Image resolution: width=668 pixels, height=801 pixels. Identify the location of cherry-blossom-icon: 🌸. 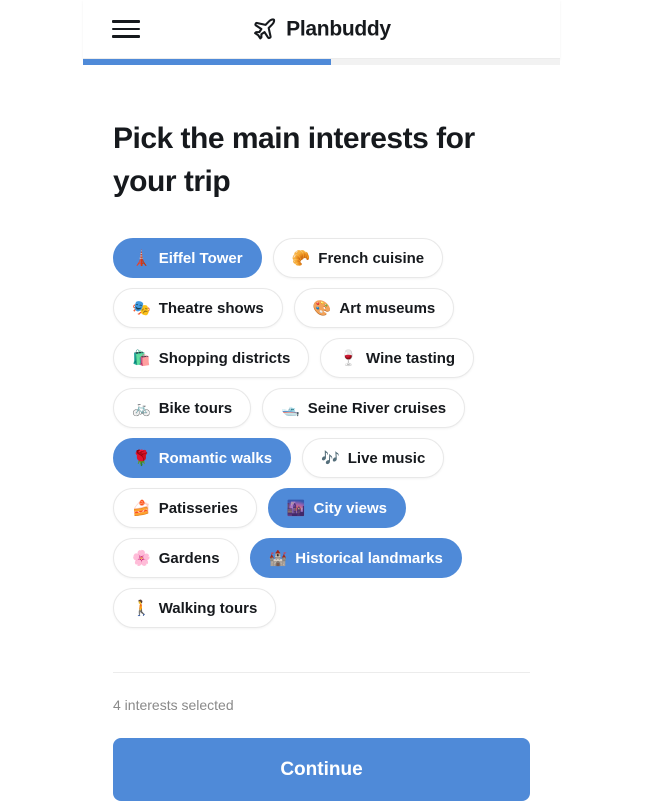
(141, 558).